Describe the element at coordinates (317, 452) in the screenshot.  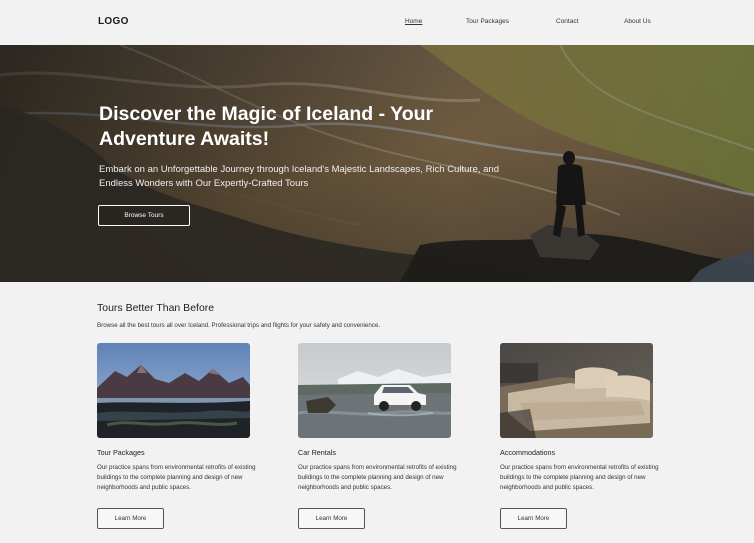
I see `card-title: Car Rentals` at that location.